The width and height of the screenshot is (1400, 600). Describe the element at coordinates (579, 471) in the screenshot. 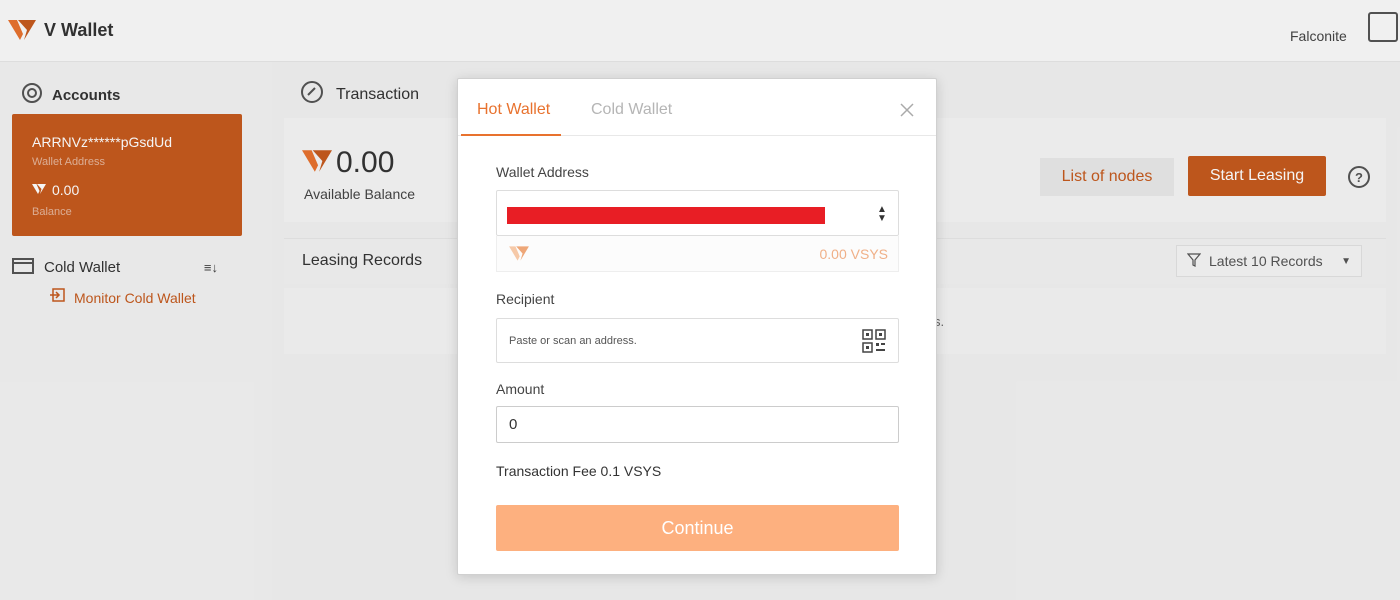

I see `transaction-fee-text: Transaction Fee 0.1 VSYS` at that location.